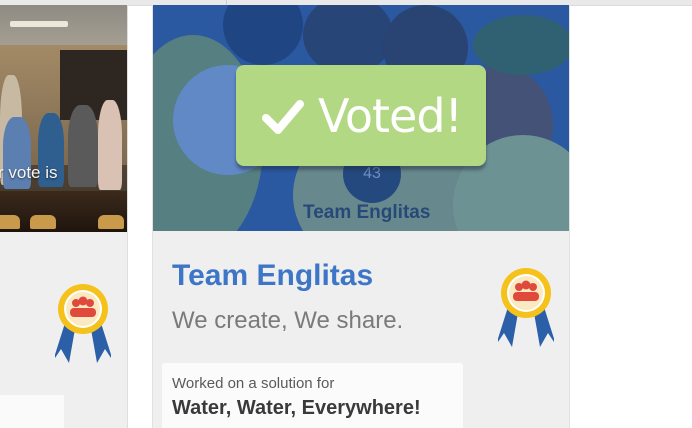 This screenshot has height=428, width=692. What do you see at coordinates (63, 118) in the screenshot?
I see `team-photo-left: r vote is` at bounding box center [63, 118].